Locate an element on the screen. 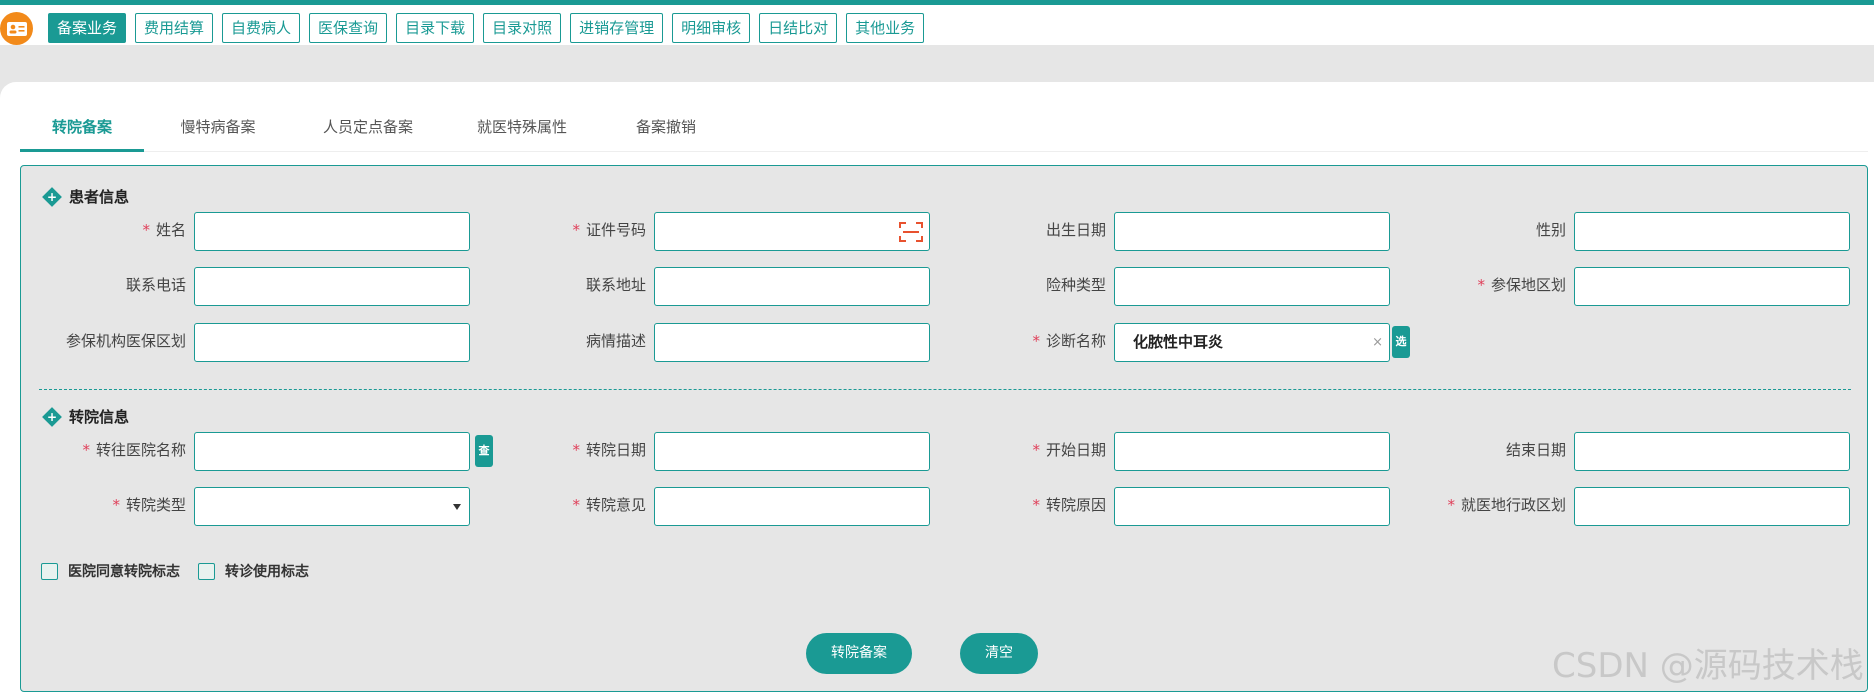 The height and width of the screenshot is (697, 1874). nav-item-filing: 备案业务 is located at coordinates (87, 28).